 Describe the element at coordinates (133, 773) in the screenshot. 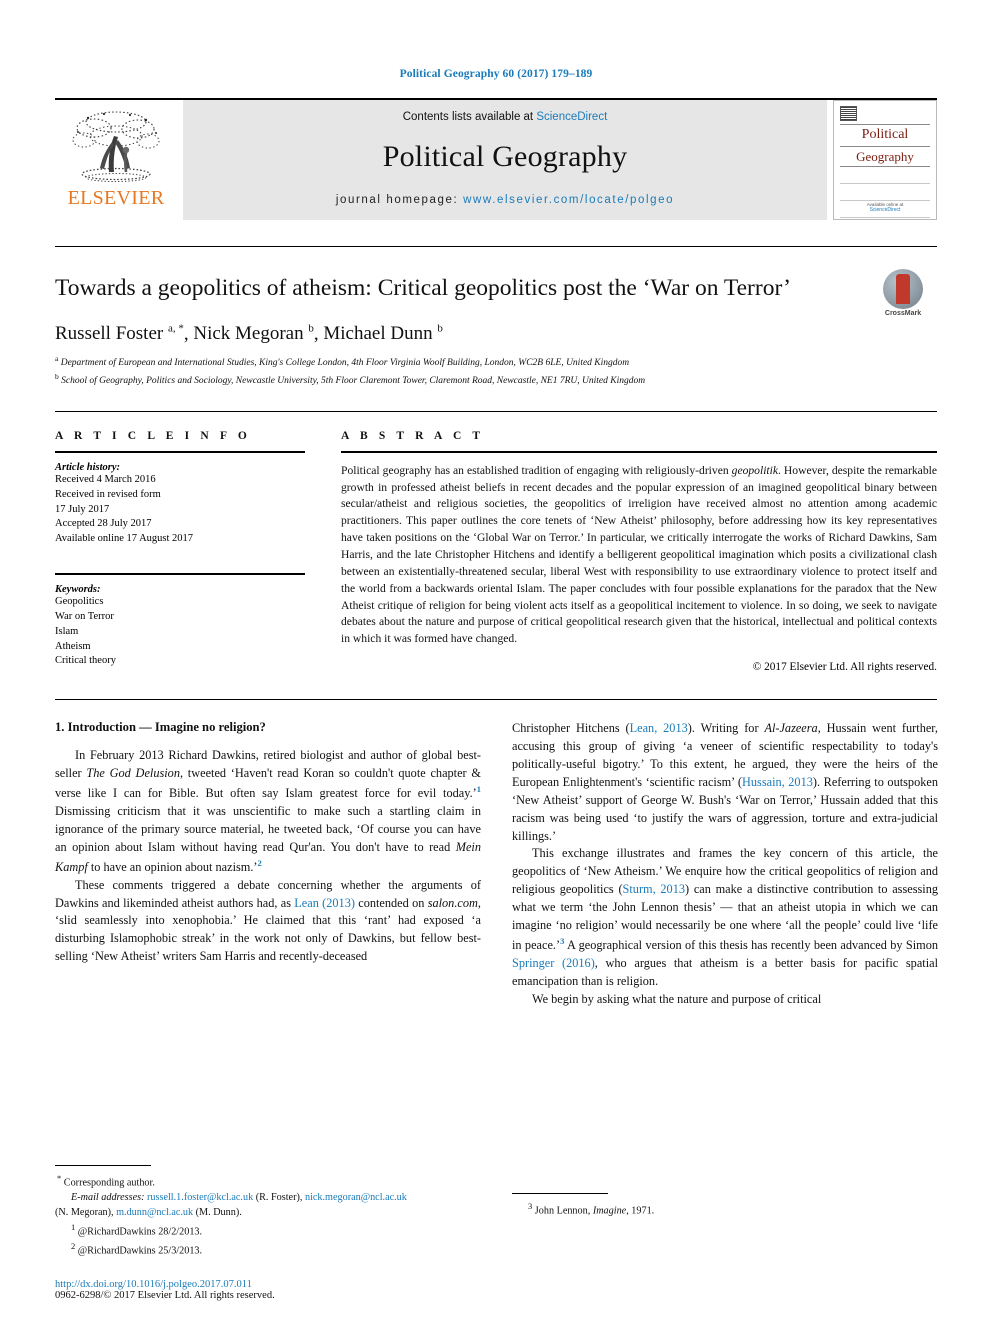

I see `p1-italic-god-delusion: The God Delusion` at that location.